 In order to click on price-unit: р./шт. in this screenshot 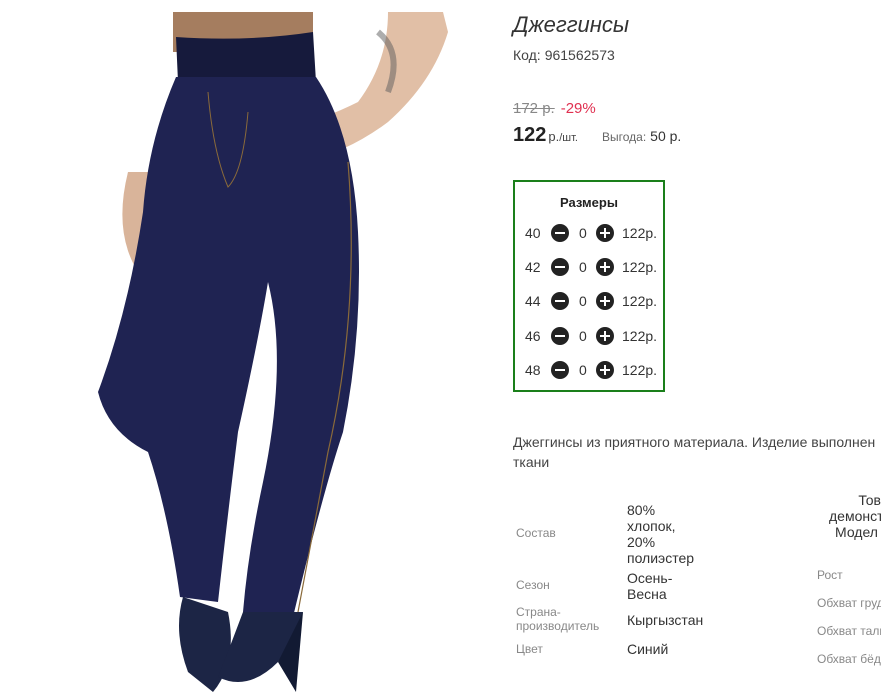, I will do `click(563, 136)`.